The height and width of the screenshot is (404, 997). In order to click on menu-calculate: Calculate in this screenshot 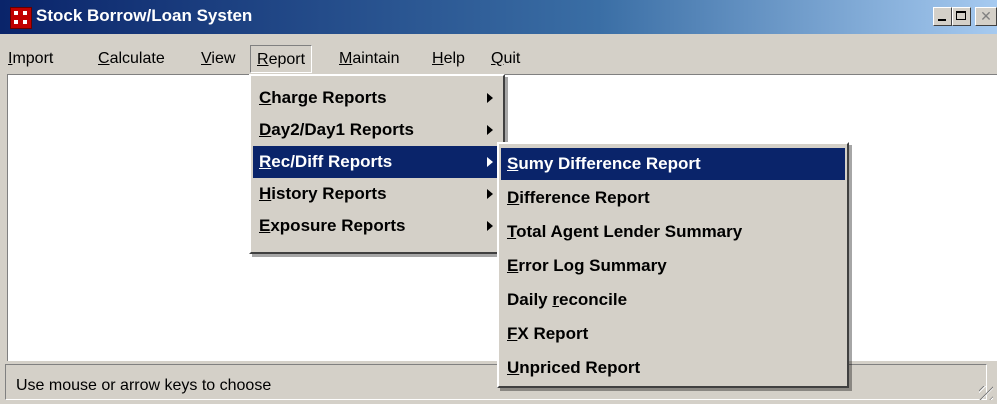, I will do `click(131, 59)`.